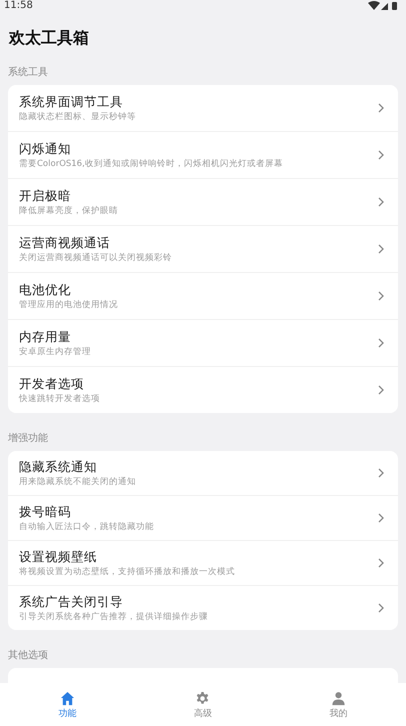  I want to click on item-title: 系统界面调节工具, so click(71, 102).